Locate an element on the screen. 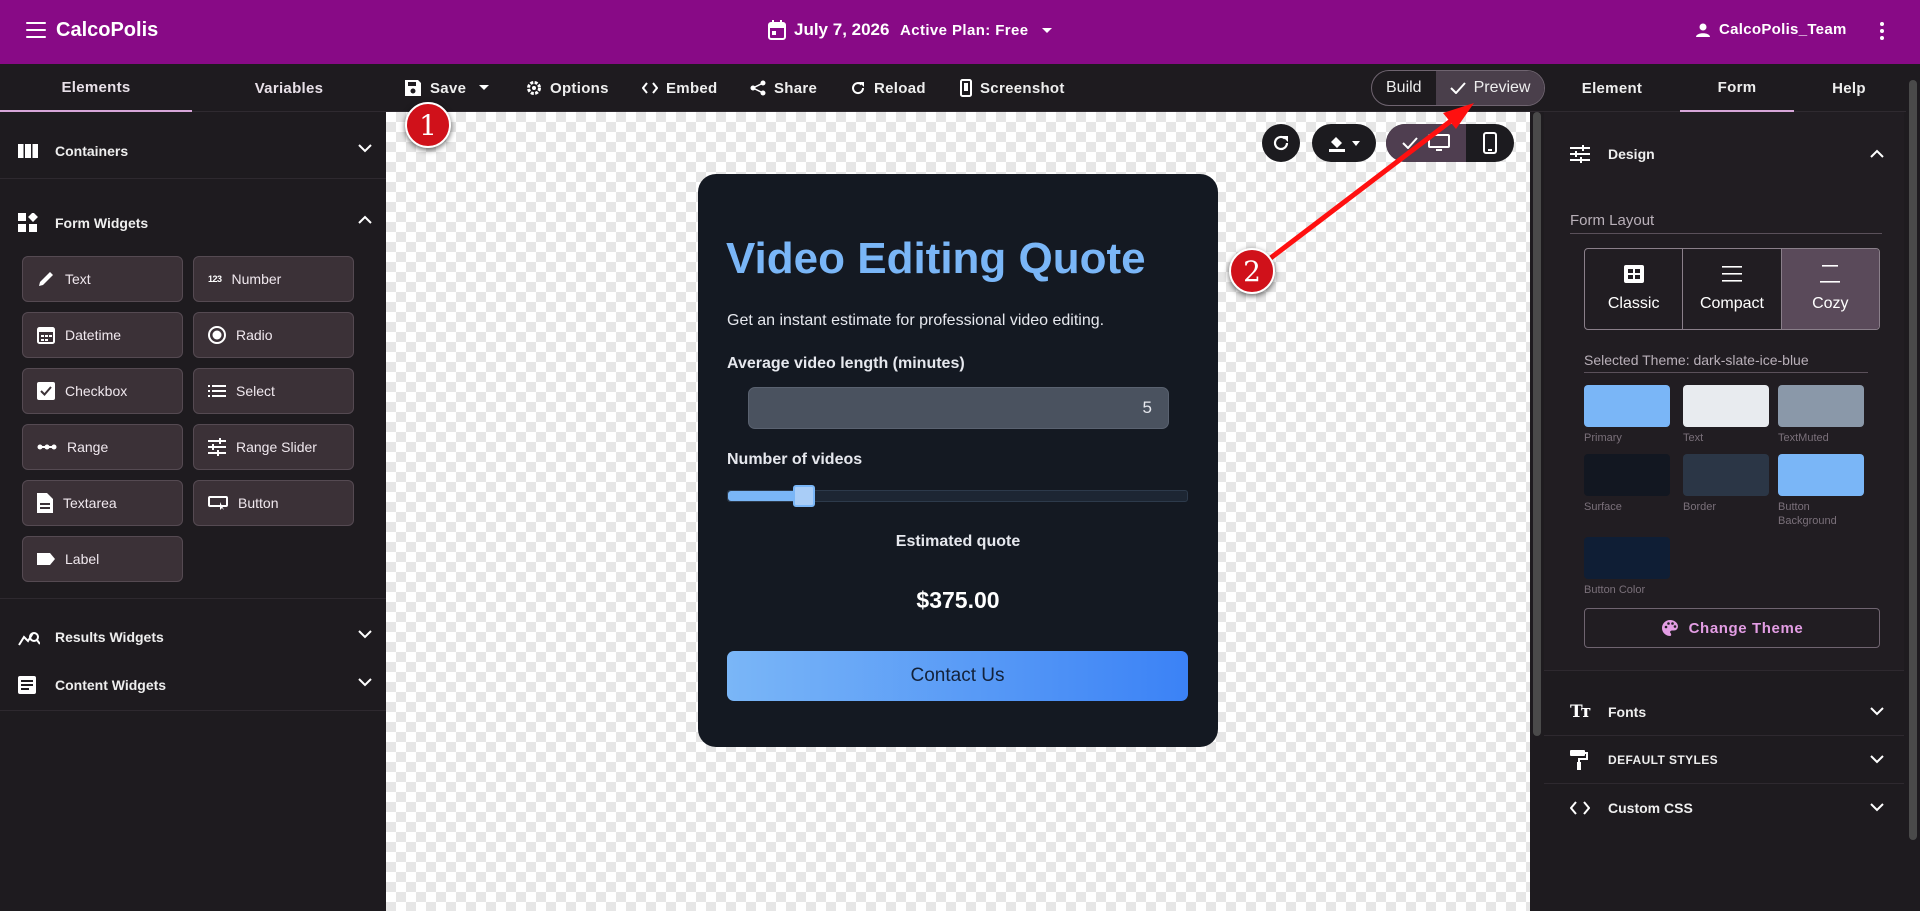 Image resolution: width=1920 pixels, height=911 pixels. annotation-arrow is located at coordinates (1370, 182).